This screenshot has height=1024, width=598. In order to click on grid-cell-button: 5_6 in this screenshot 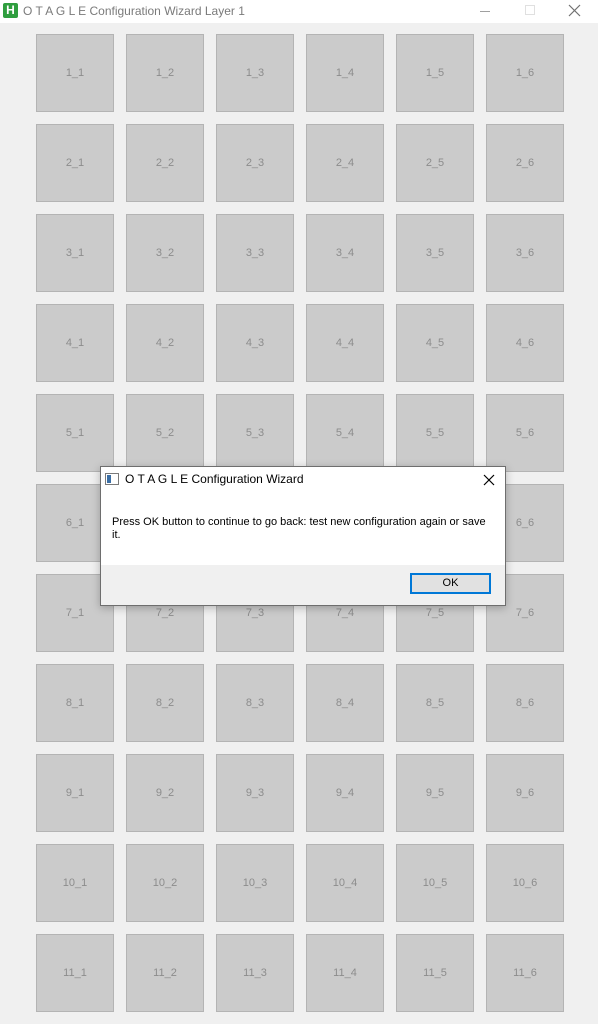, I will do `click(525, 433)`.